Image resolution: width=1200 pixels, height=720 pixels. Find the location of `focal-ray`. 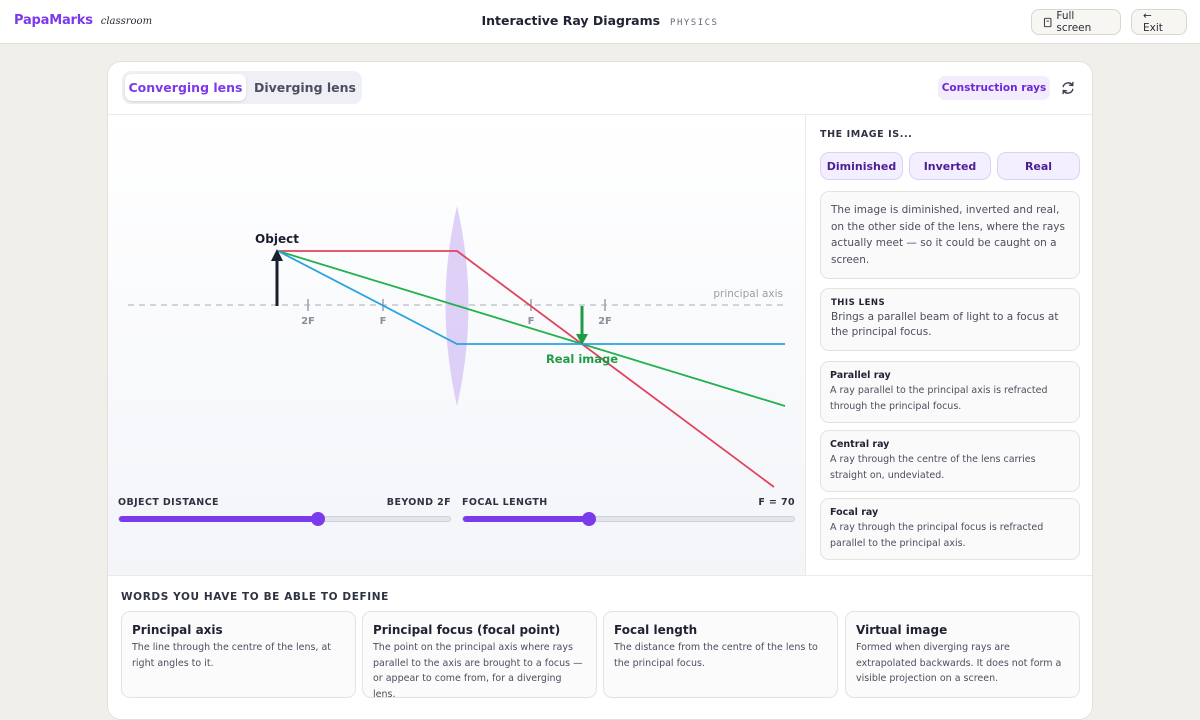

focal-ray is located at coordinates (531, 297).